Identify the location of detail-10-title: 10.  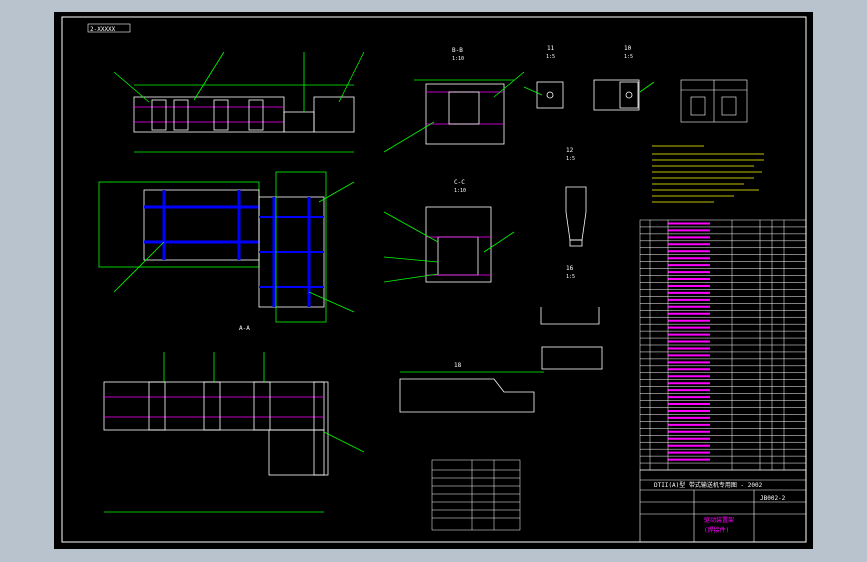
(628, 48).